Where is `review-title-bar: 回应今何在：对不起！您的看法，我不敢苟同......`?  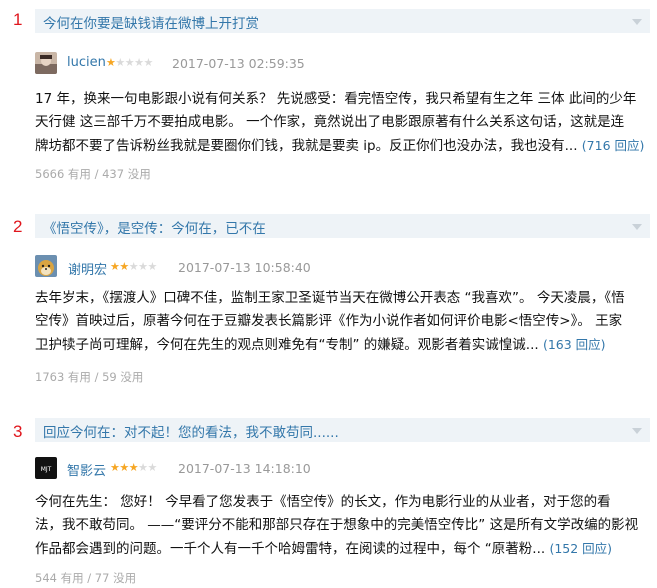 review-title-bar: 回应今何在：对不起！您的看法，我不敢苟同...... is located at coordinates (342, 430).